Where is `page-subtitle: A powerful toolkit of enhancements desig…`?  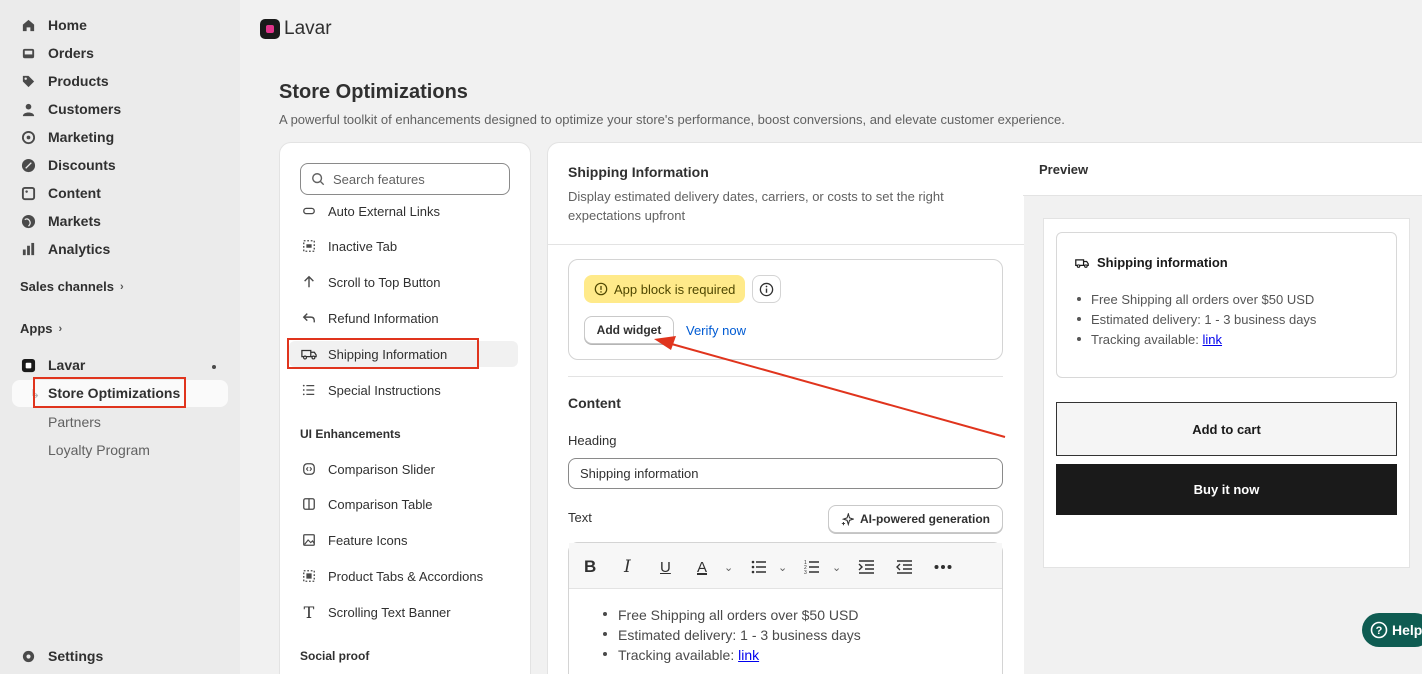 page-subtitle: A powerful toolkit of enhancements desig… is located at coordinates (672, 119).